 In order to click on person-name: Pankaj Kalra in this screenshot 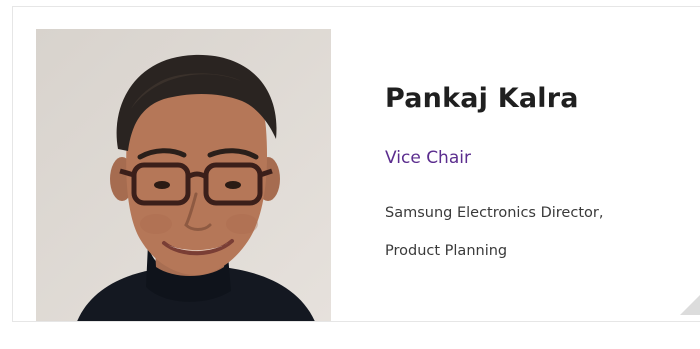, I will do `click(482, 98)`.